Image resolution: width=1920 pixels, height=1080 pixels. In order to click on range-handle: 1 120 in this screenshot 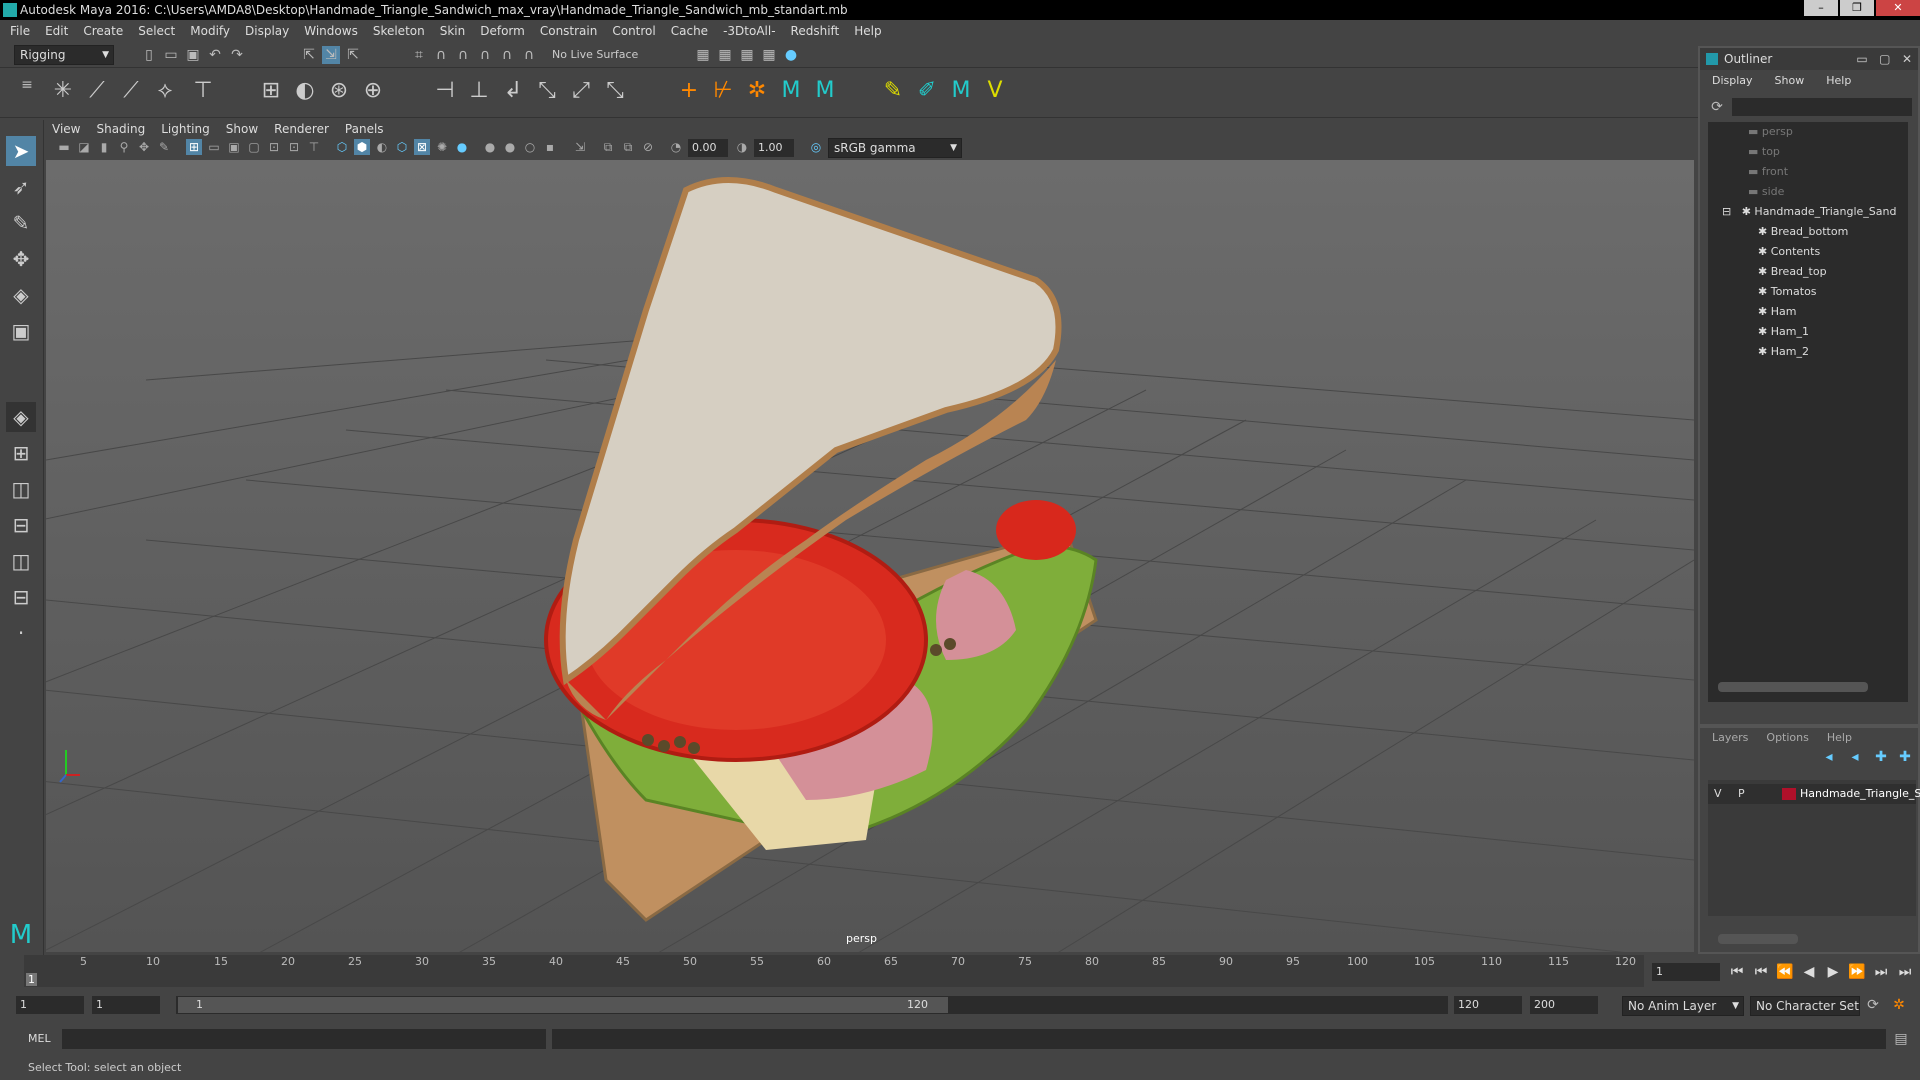, I will do `click(563, 1005)`.